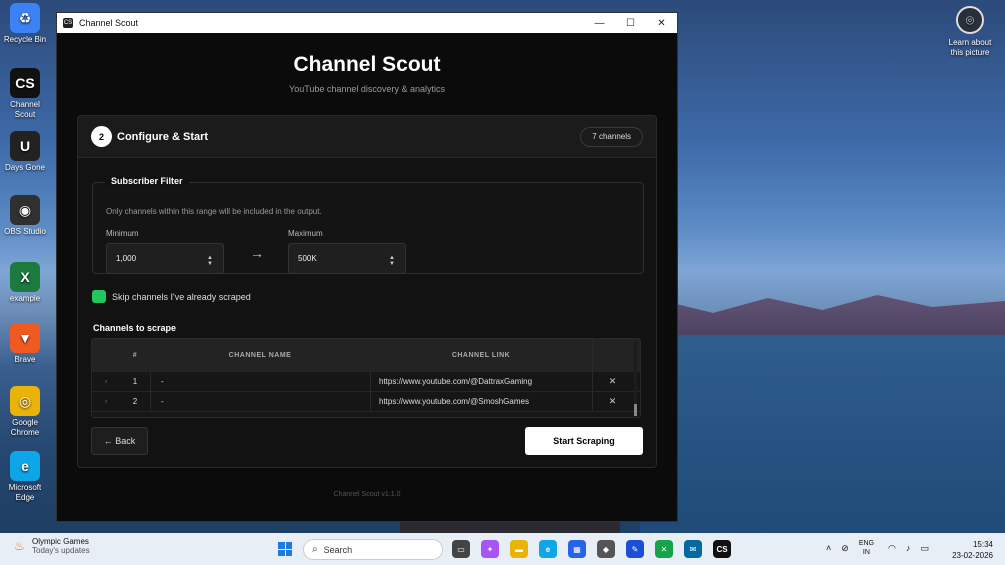  I want to click on col-channel-link: CHANNEL LINK, so click(481, 355).